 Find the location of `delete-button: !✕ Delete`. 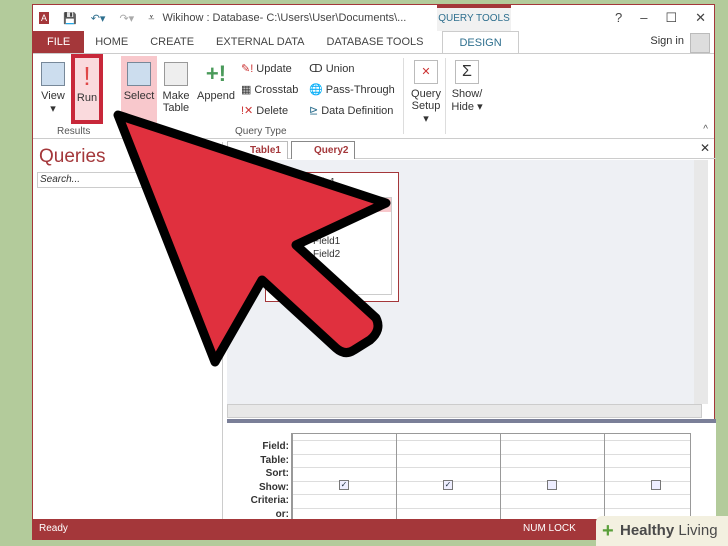

delete-button: !✕ Delete is located at coordinates (264, 111).